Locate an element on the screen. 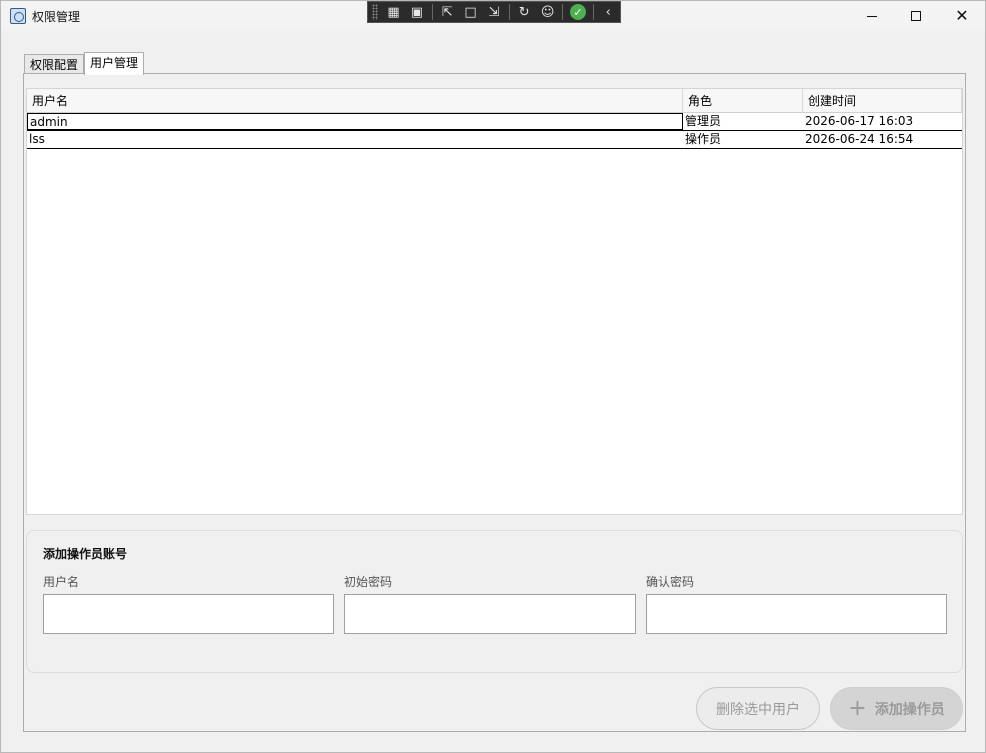  cell-role: 管理员 is located at coordinates (703, 121).